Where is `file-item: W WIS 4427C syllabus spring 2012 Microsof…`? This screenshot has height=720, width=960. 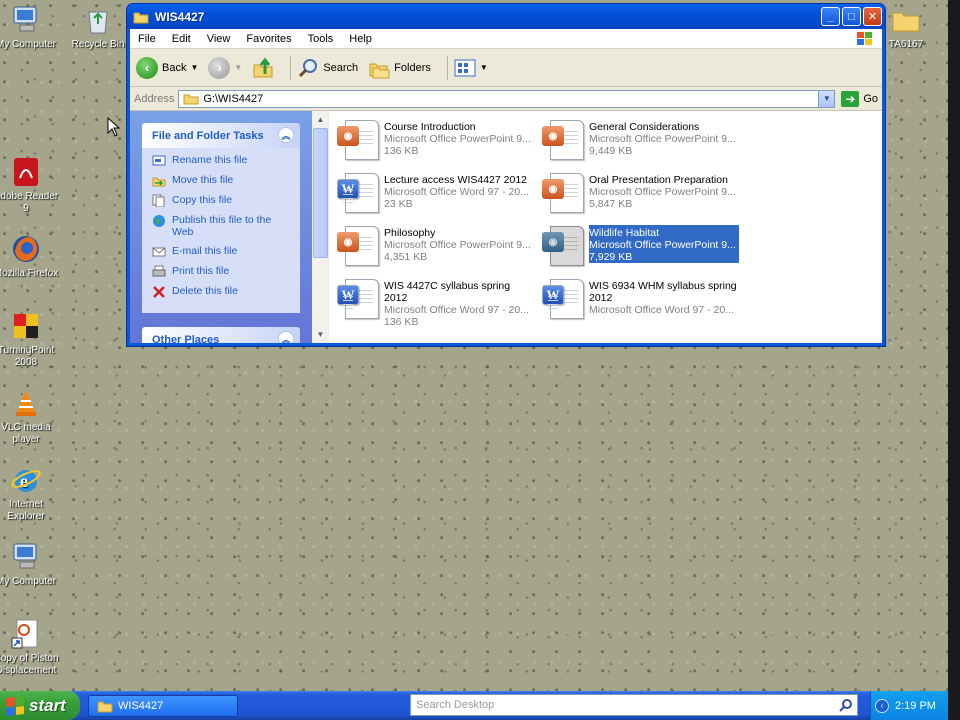 file-item: W WIS 4427C syllabus spring 2012 Microsof… is located at coordinates (436, 302).